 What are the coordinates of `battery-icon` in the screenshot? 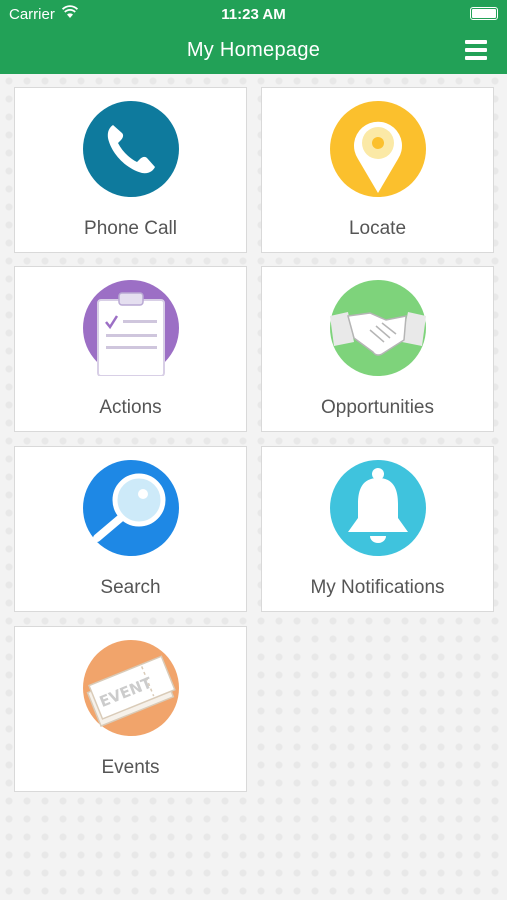 It's located at (484, 13).